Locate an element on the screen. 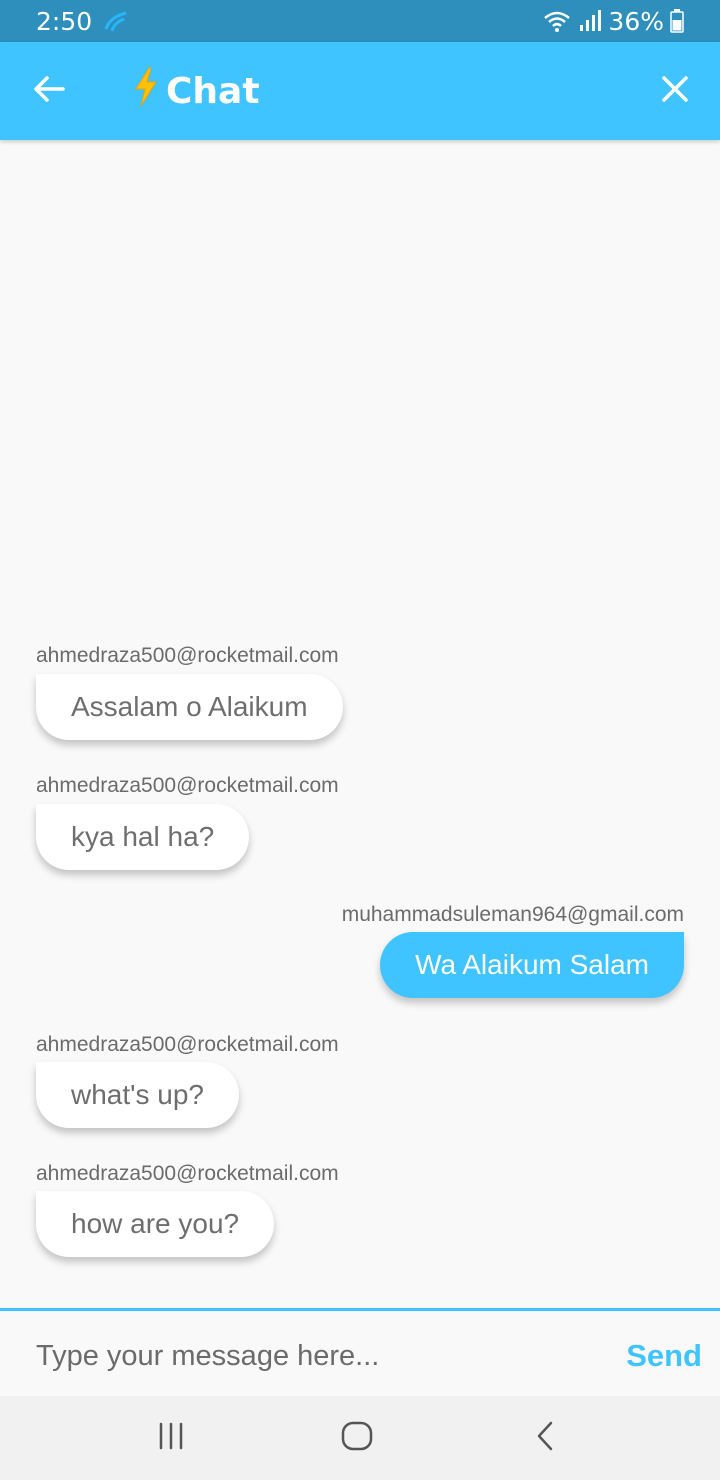 This screenshot has height=1480, width=720. message-sender: muhammadsuleman964@gmail.com is located at coordinates (512, 914).